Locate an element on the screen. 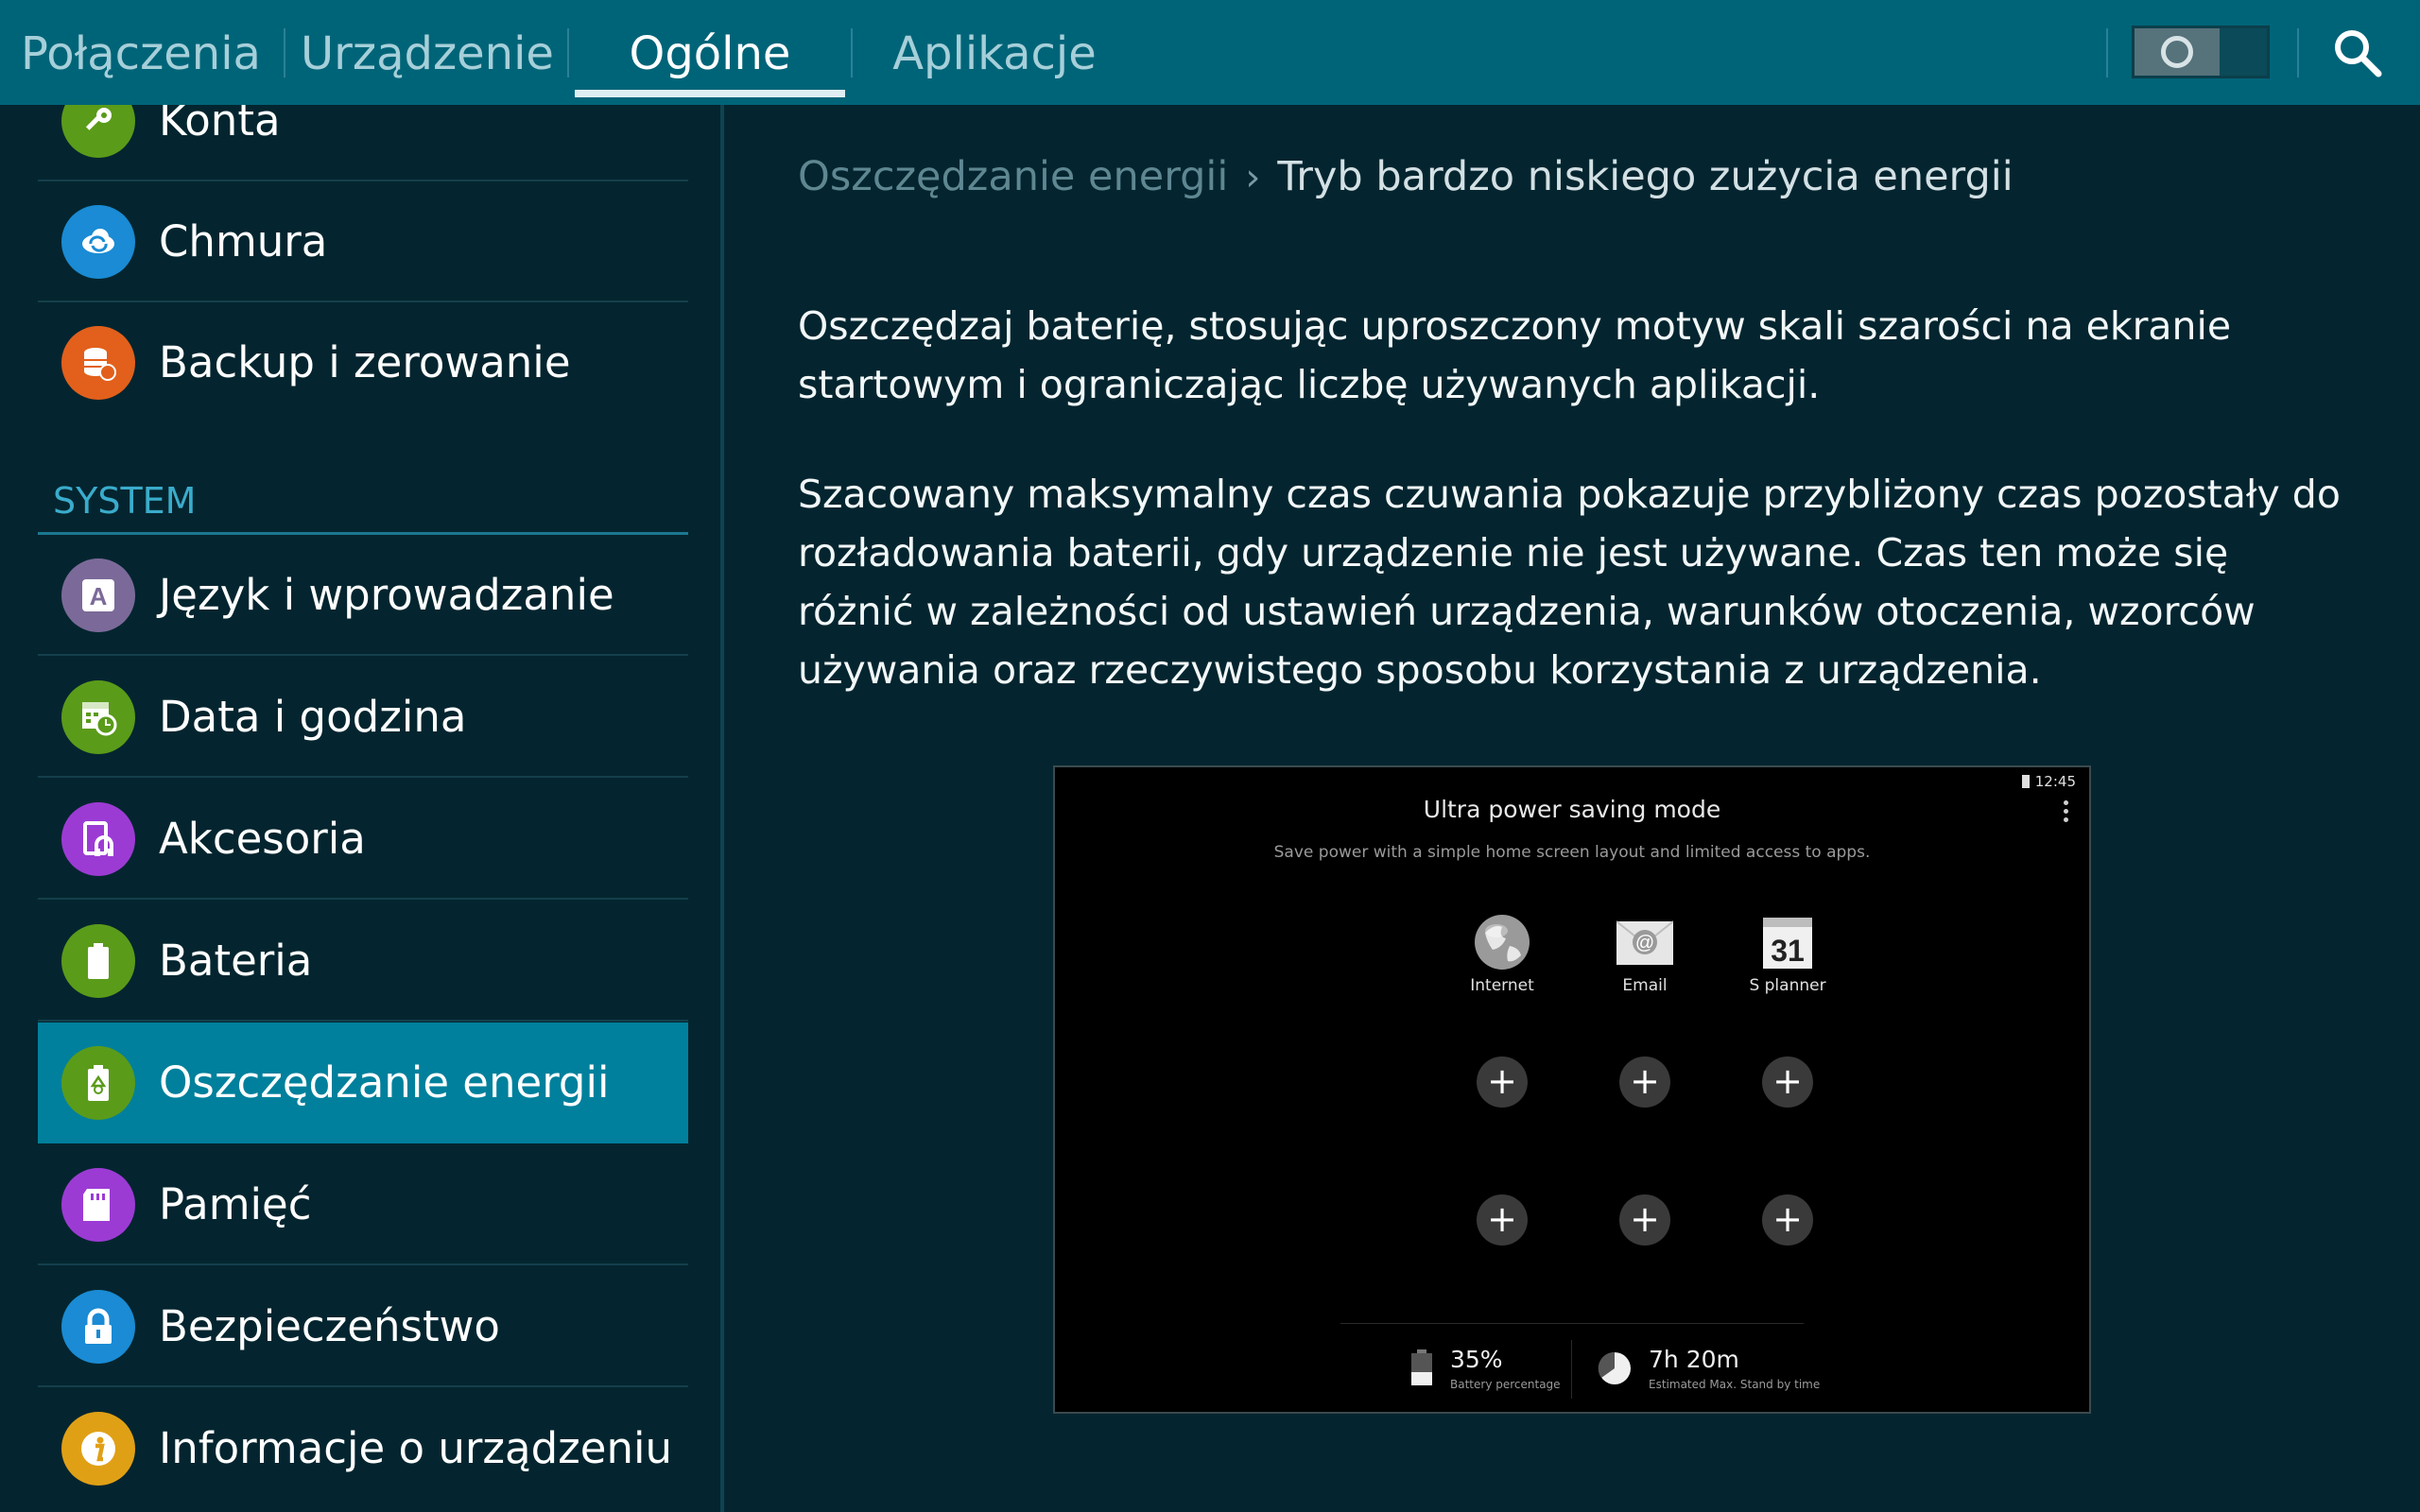 The width and height of the screenshot is (2420, 1512). calendar-clock-icon is located at coordinates (99, 719).